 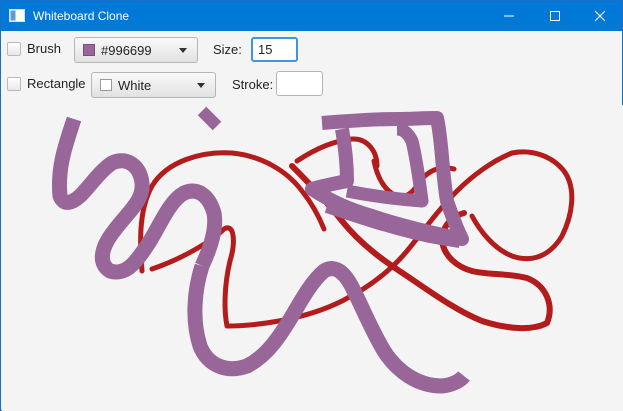 I want to click on maximize-icon, so click(x=555, y=16).